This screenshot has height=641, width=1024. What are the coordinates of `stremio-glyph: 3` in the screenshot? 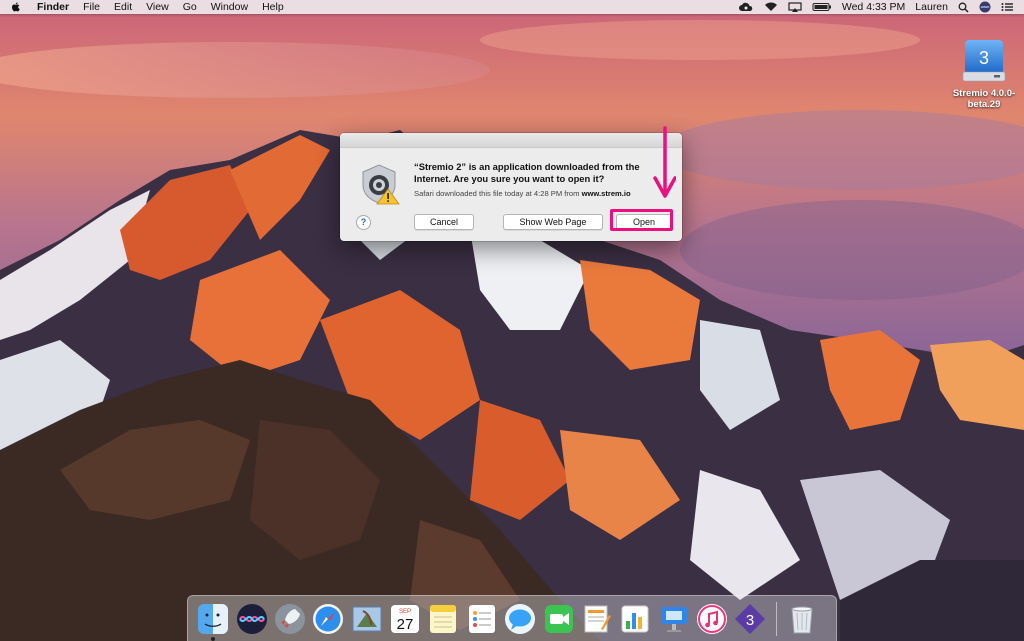 It's located at (750, 620).